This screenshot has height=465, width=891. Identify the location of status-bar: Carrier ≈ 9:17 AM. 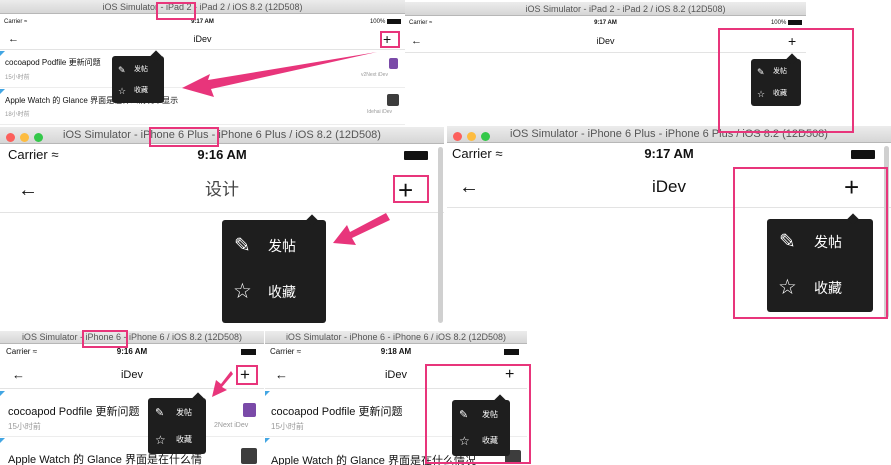
(669, 154).